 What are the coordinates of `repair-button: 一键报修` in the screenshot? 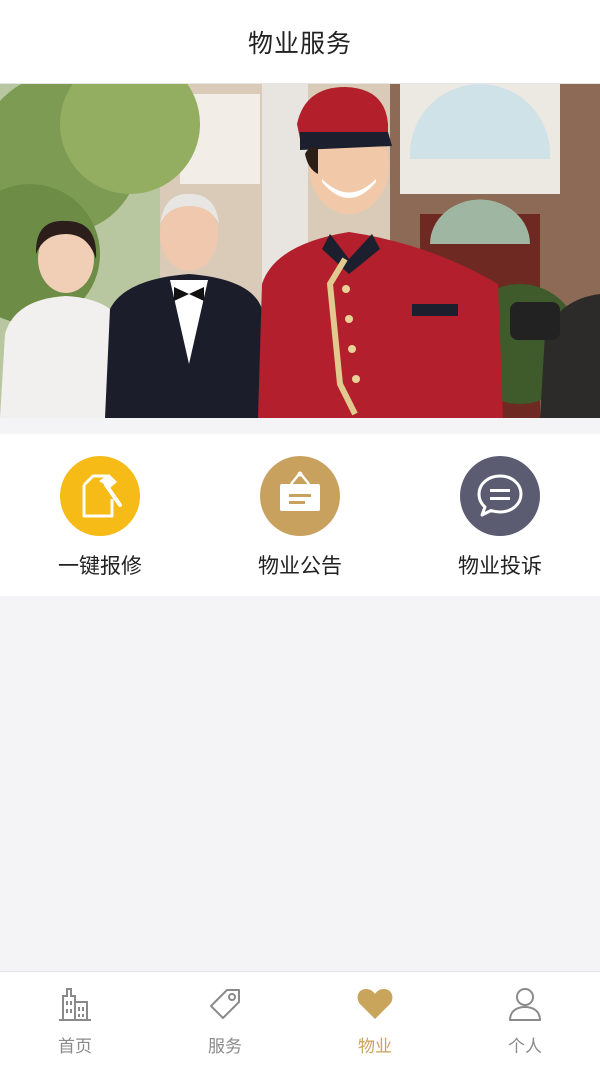 It's located at (100, 518).